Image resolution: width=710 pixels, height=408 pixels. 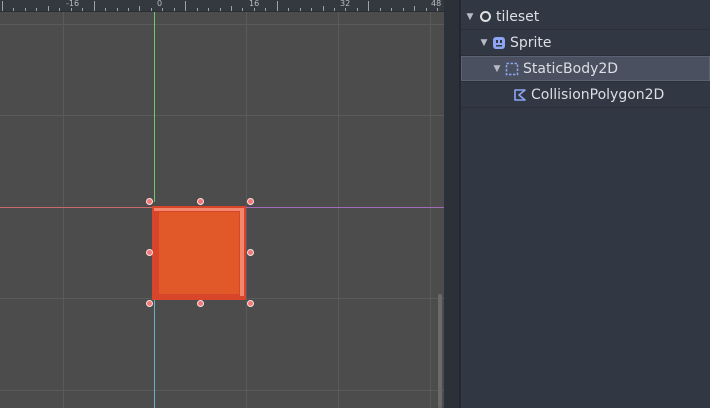 I want to click on resize-handle-bottom-left, so click(x=149, y=303).